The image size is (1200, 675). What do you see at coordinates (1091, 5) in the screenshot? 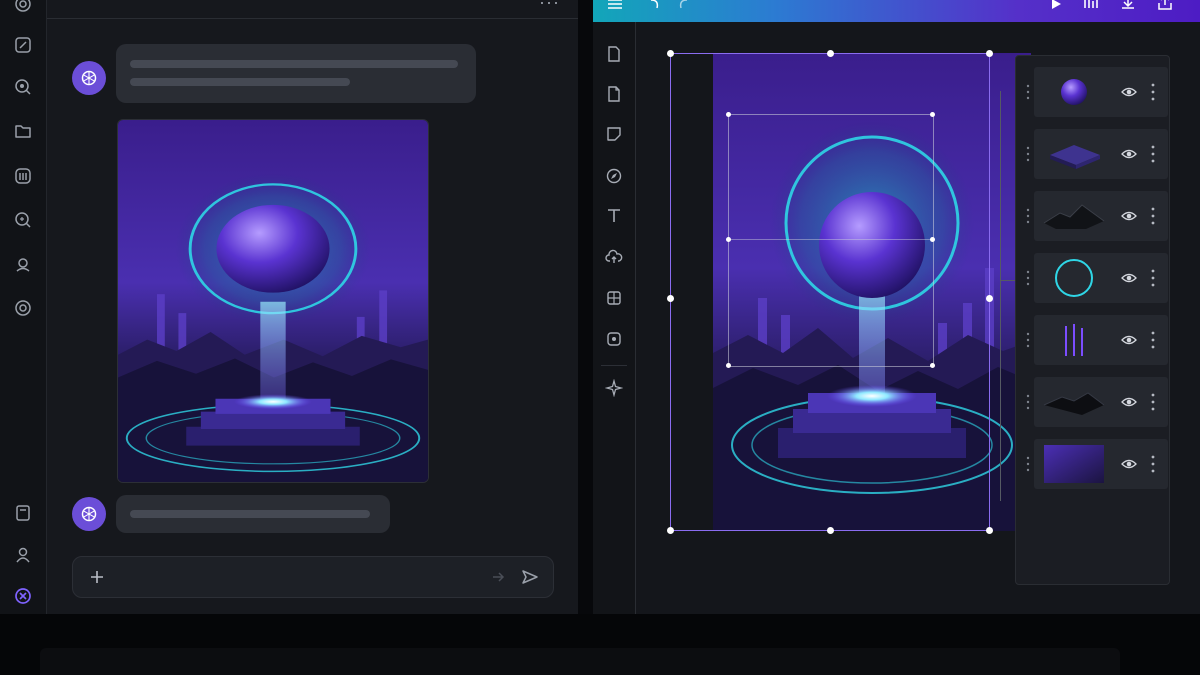
I see `waveform-icon` at bounding box center [1091, 5].